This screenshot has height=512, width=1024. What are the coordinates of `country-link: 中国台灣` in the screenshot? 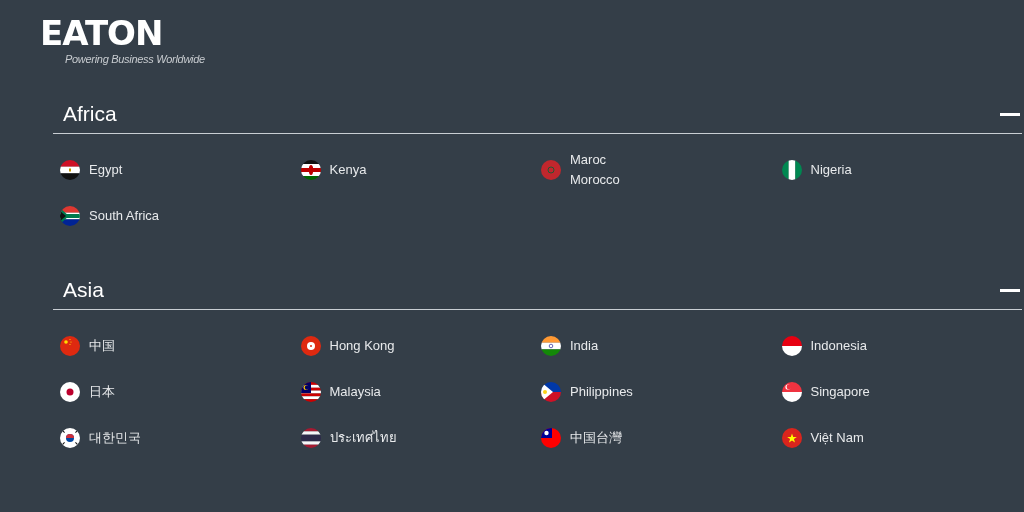 It's located at (661, 438).